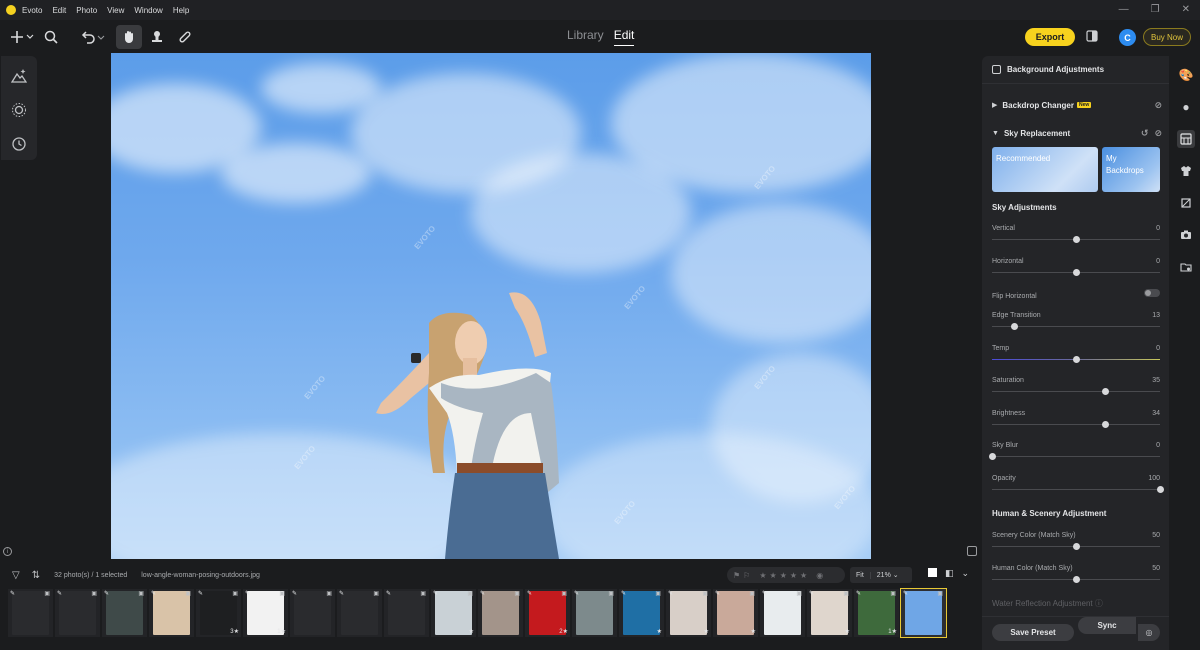 The image size is (1200, 650). I want to click on star-4-icon: ★, so click(793, 575).